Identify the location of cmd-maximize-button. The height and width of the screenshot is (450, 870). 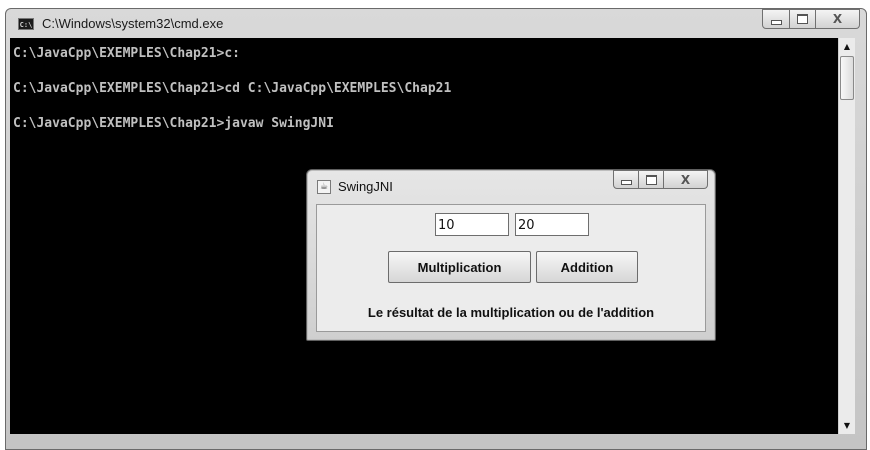
(803, 19).